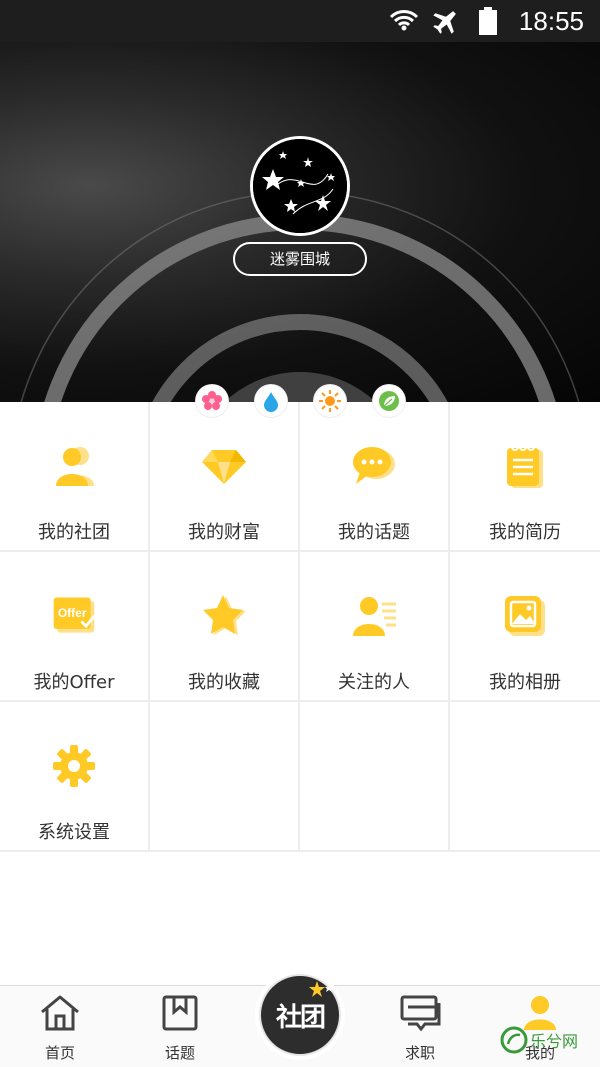 The height and width of the screenshot is (1067, 600). Describe the element at coordinates (554, 1041) in the screenshot. I see `watermark-text: 乐兮网` at that location.